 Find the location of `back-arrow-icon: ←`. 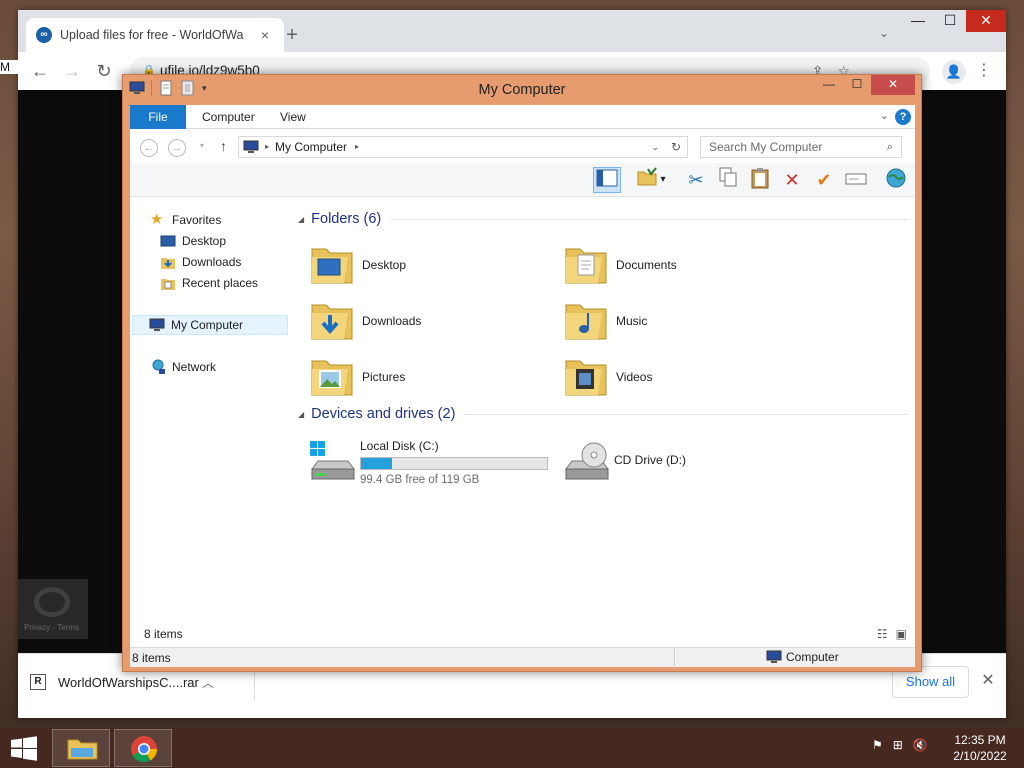

back-arrow-icon: ← is located at coordinates (149, 148).